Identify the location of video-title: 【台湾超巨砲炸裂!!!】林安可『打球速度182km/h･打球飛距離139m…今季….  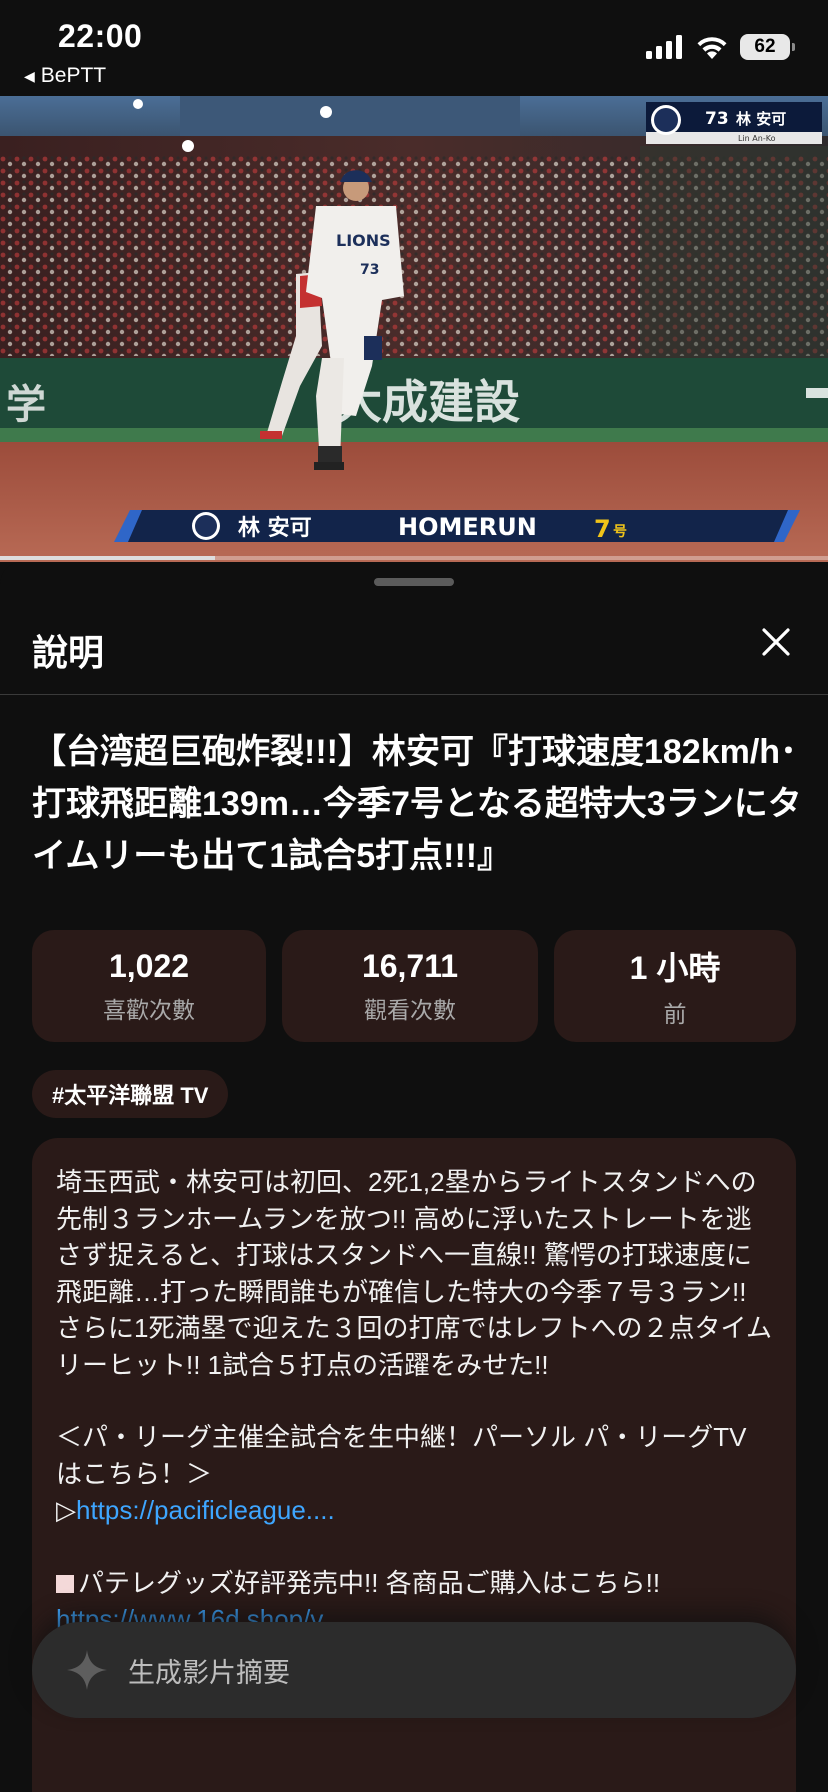
(417, 804).